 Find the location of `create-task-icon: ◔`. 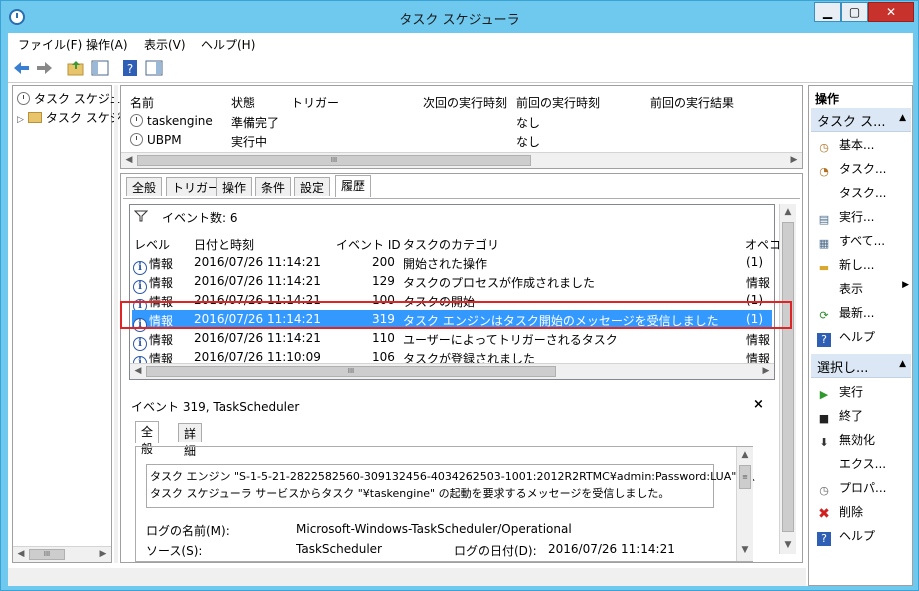

create-task-icon: ◔ is located at coordinates (824, 171).